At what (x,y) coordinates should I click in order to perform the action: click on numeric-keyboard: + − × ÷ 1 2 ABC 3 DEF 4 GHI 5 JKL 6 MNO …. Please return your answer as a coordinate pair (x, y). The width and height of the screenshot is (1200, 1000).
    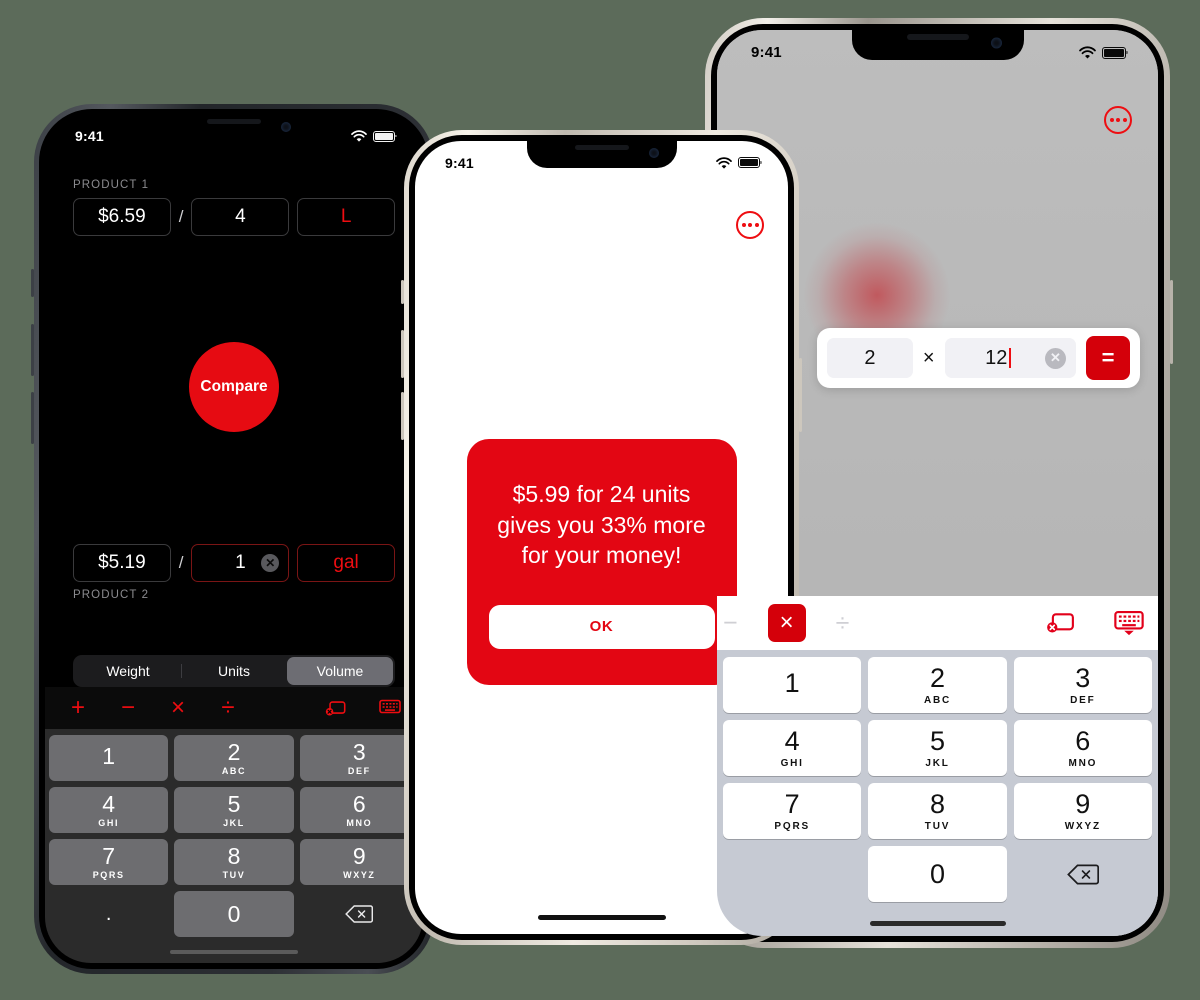
    Looking at the image, I should click on (234, 825).